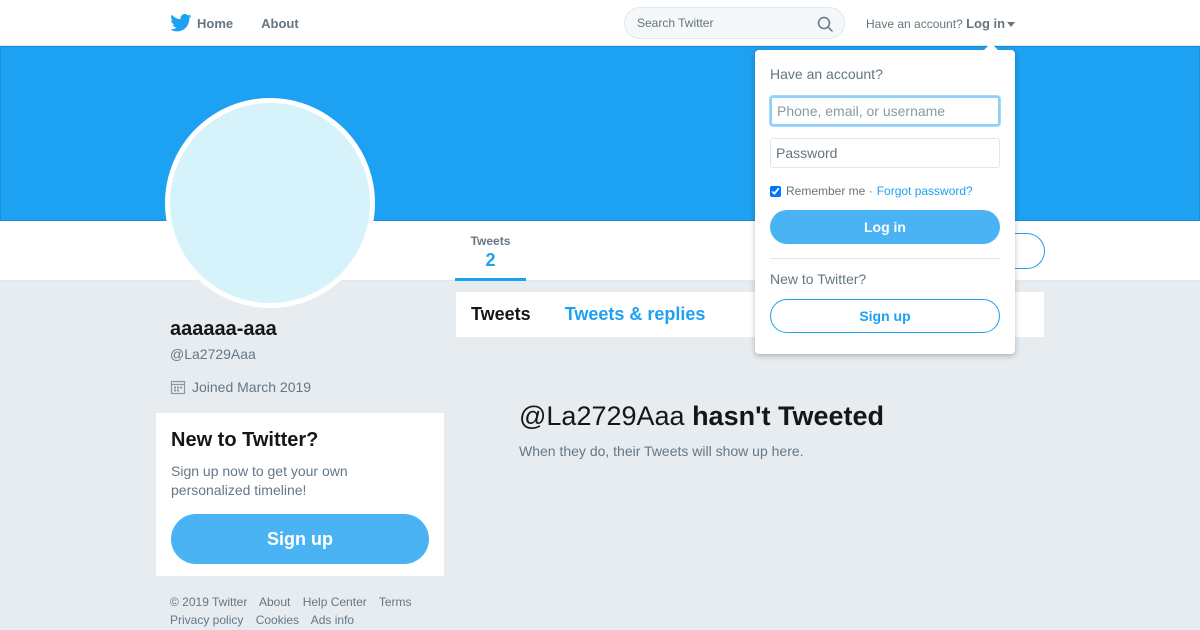 Image resolution: width=1200 pixels, height=630 pixels. I want to click on footer-help-center: Help Center, so click(335, 602).